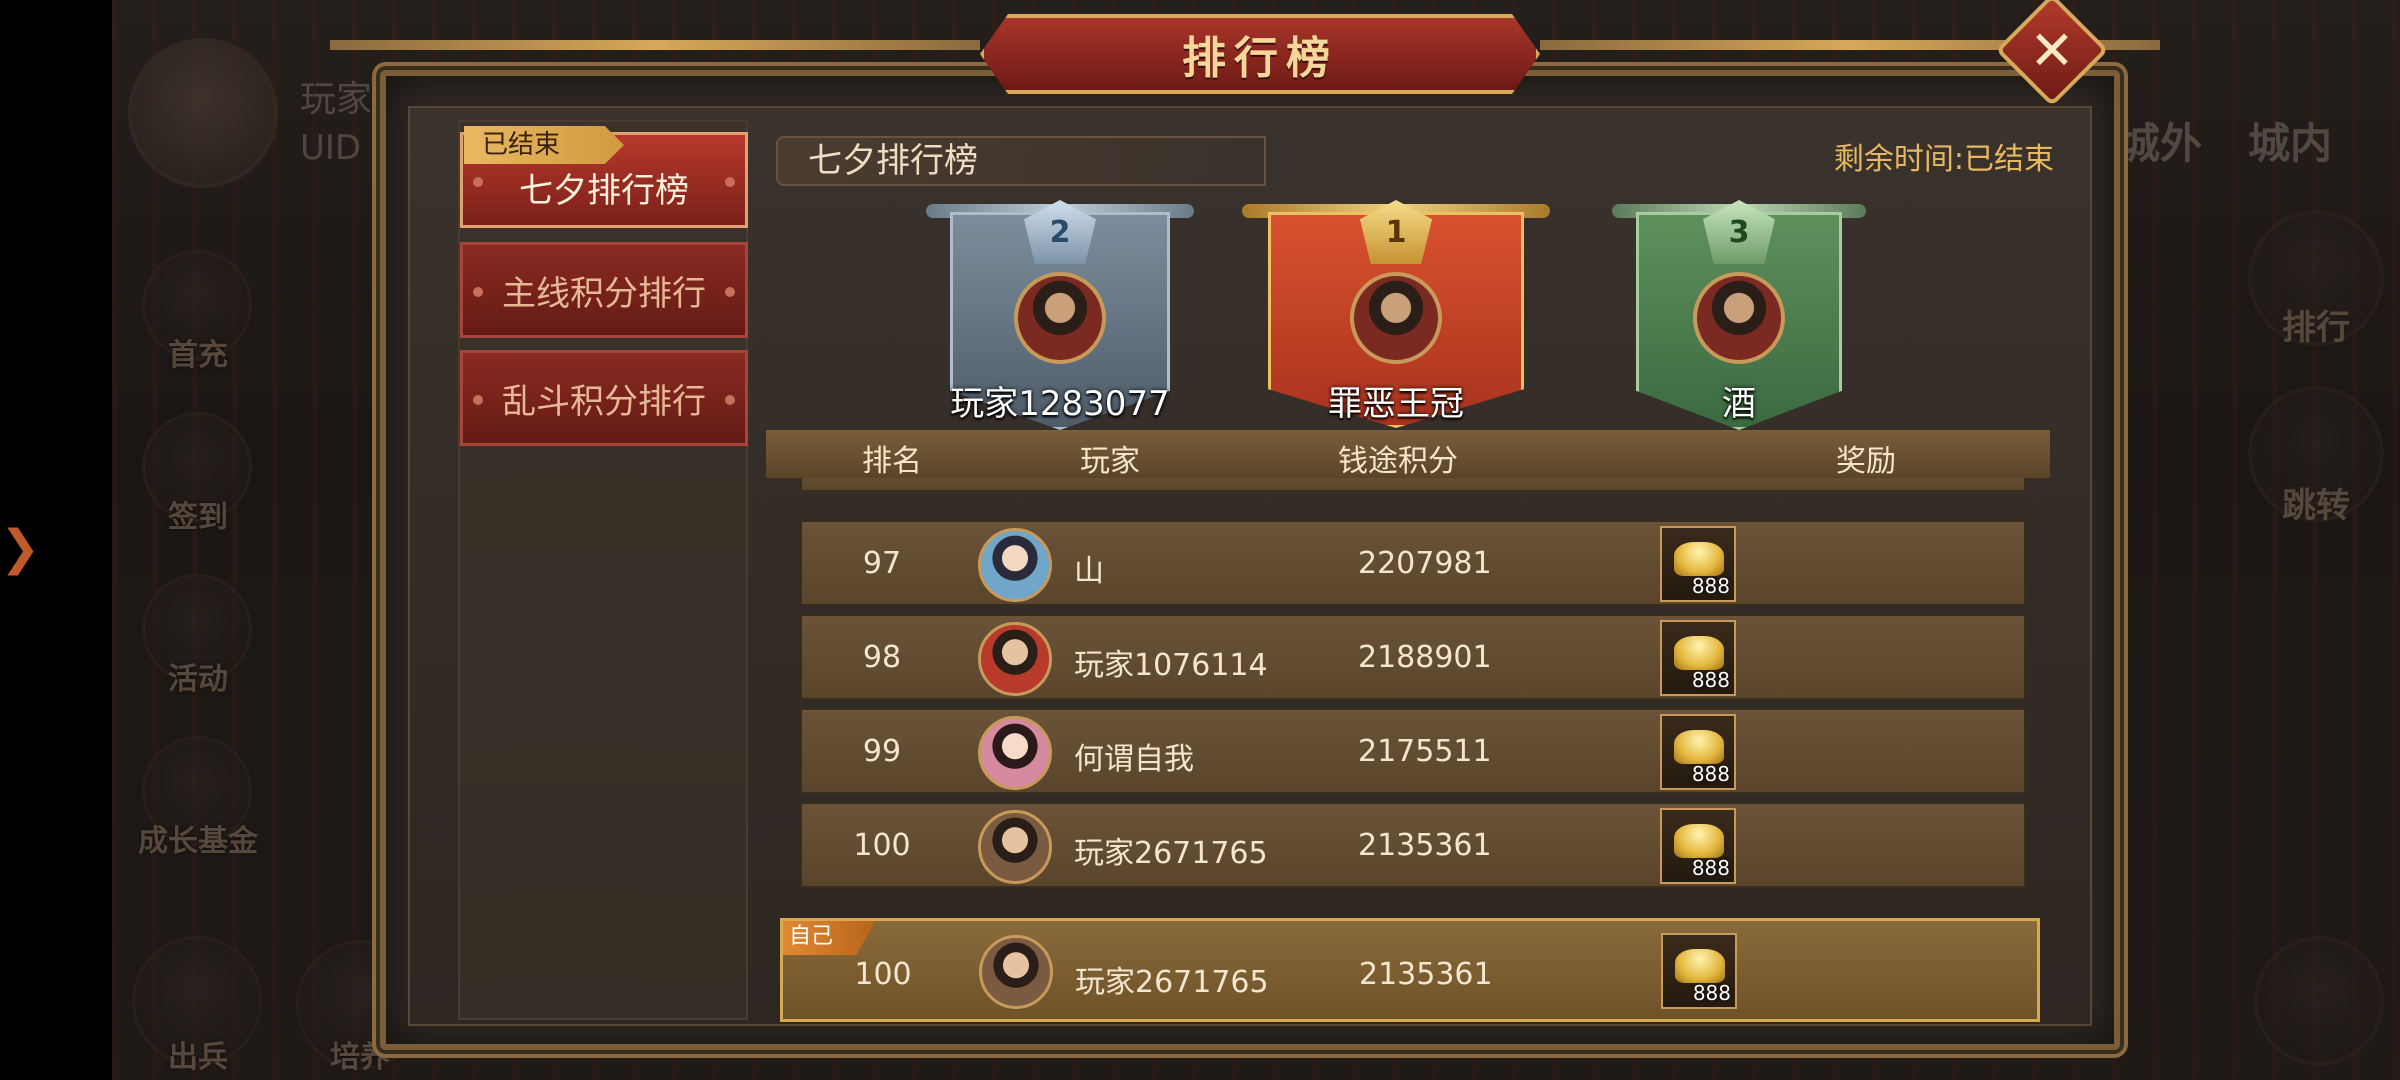 The width and height of the screenshot is (2400, 1080). I want to click on podium-first: 1 罪恶王冠, so click(1396, 314).